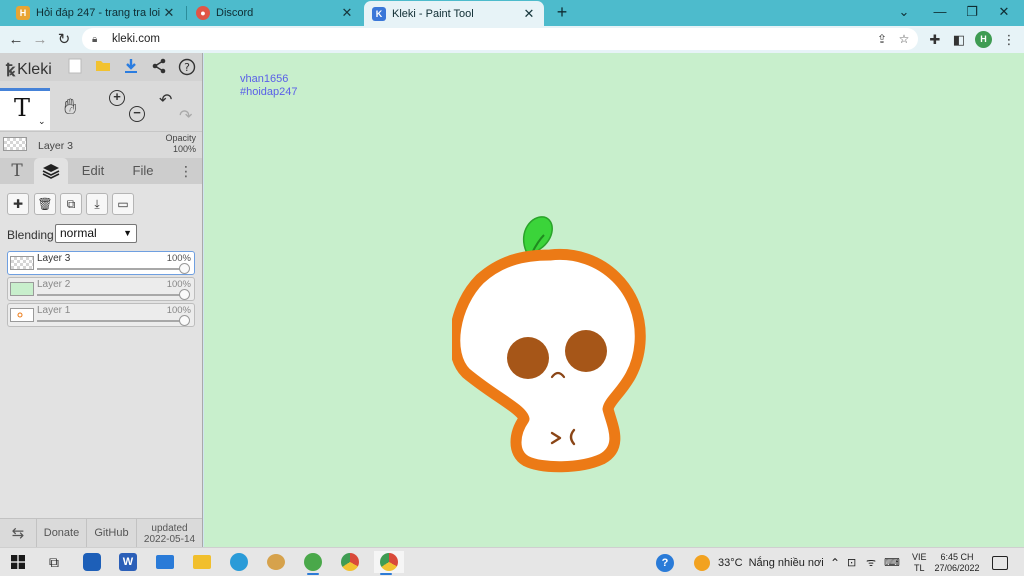 This screenshot has width=1024, height=576. Describe the element at coordinates (169, 528) in the screenshot. I see `updated-label: updated` at that location.